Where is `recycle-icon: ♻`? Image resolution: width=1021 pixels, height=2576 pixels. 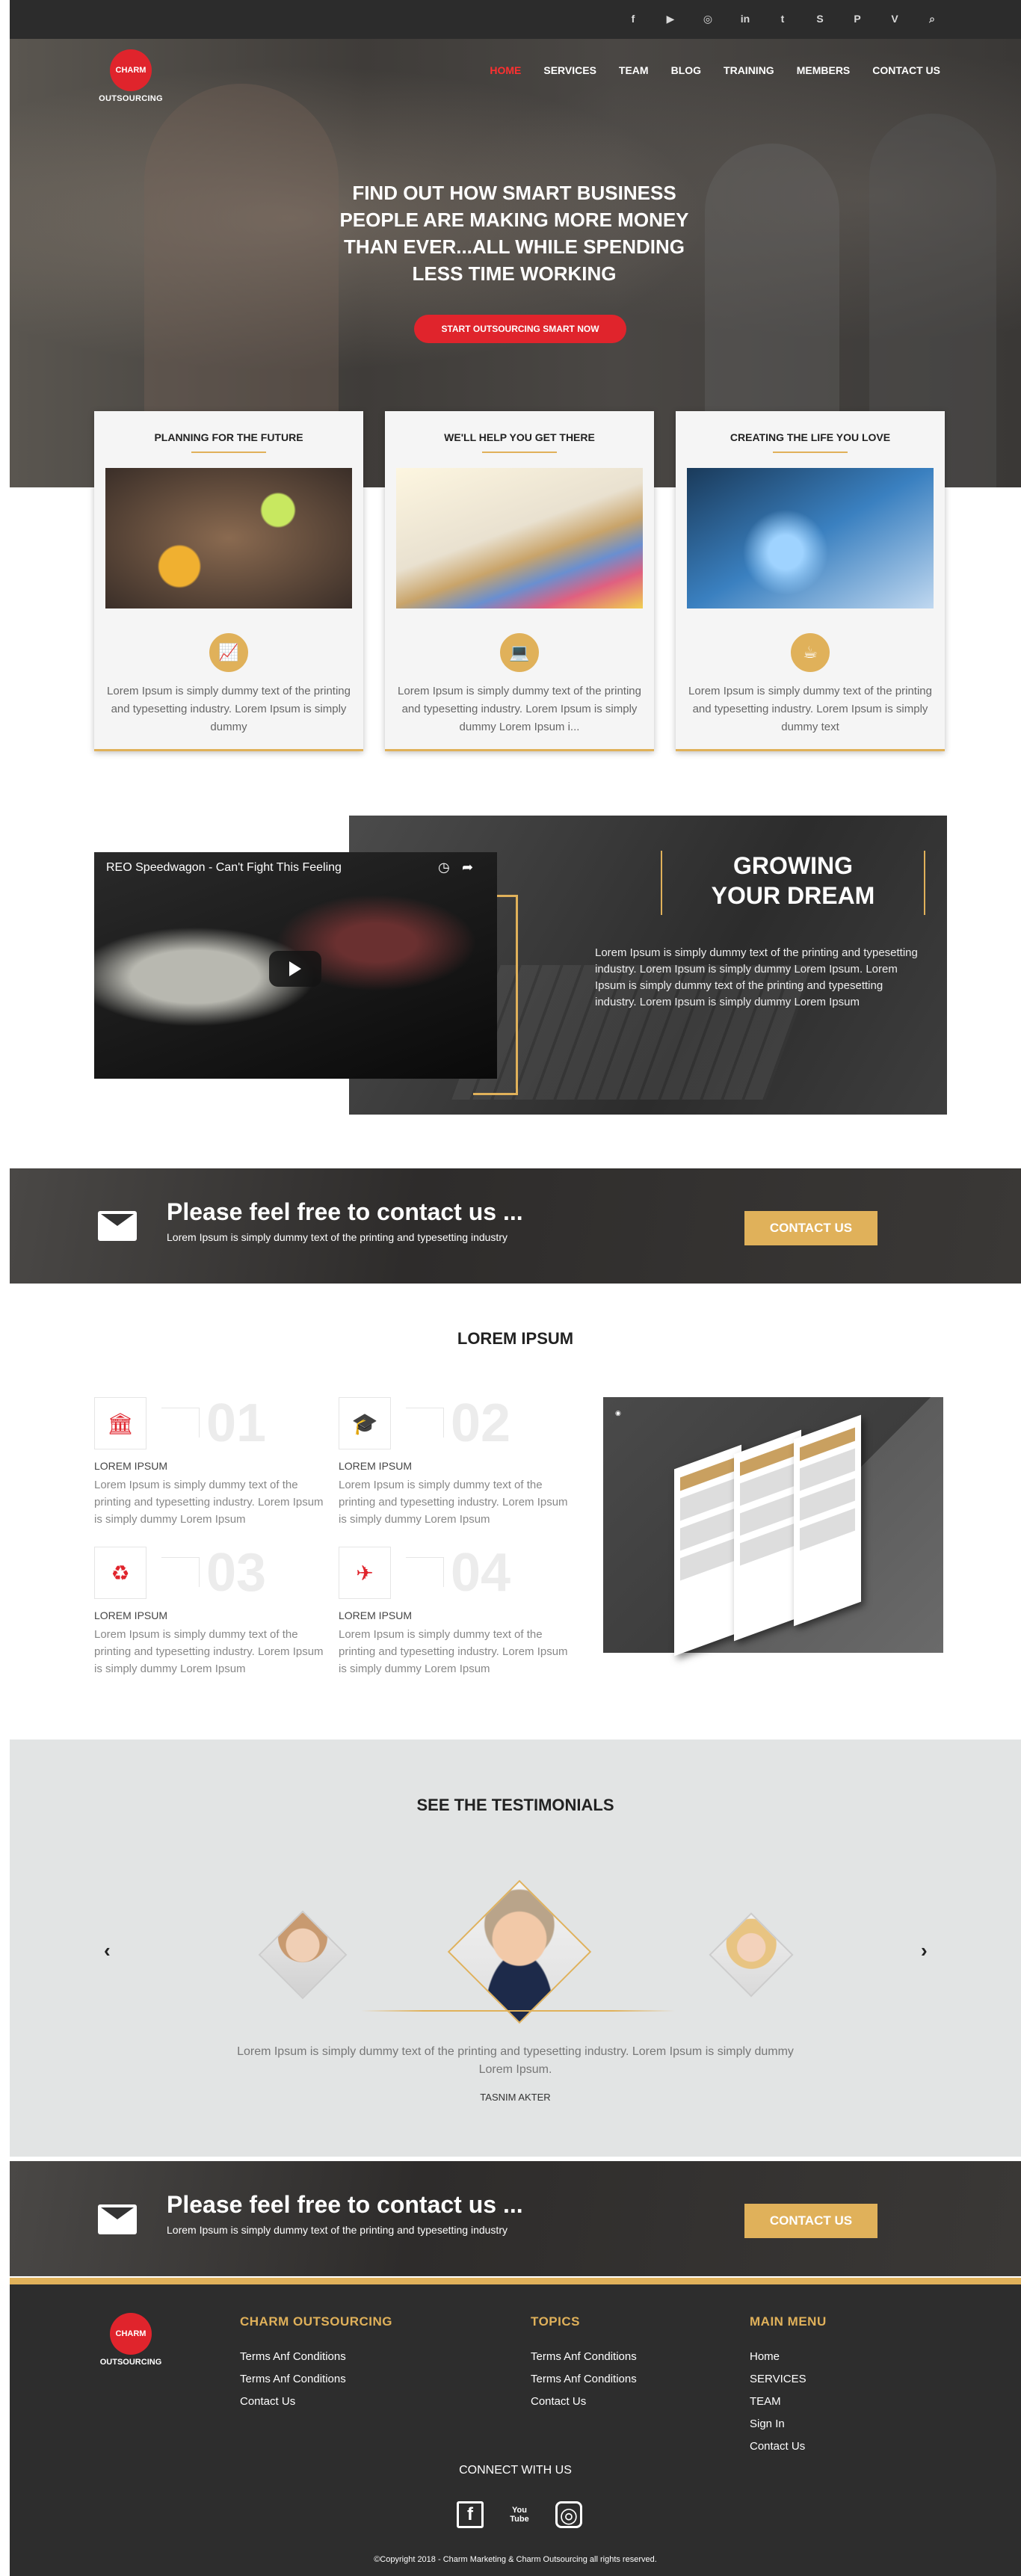 recycle-icon: ♻ is located at coordinates (120, 1573).